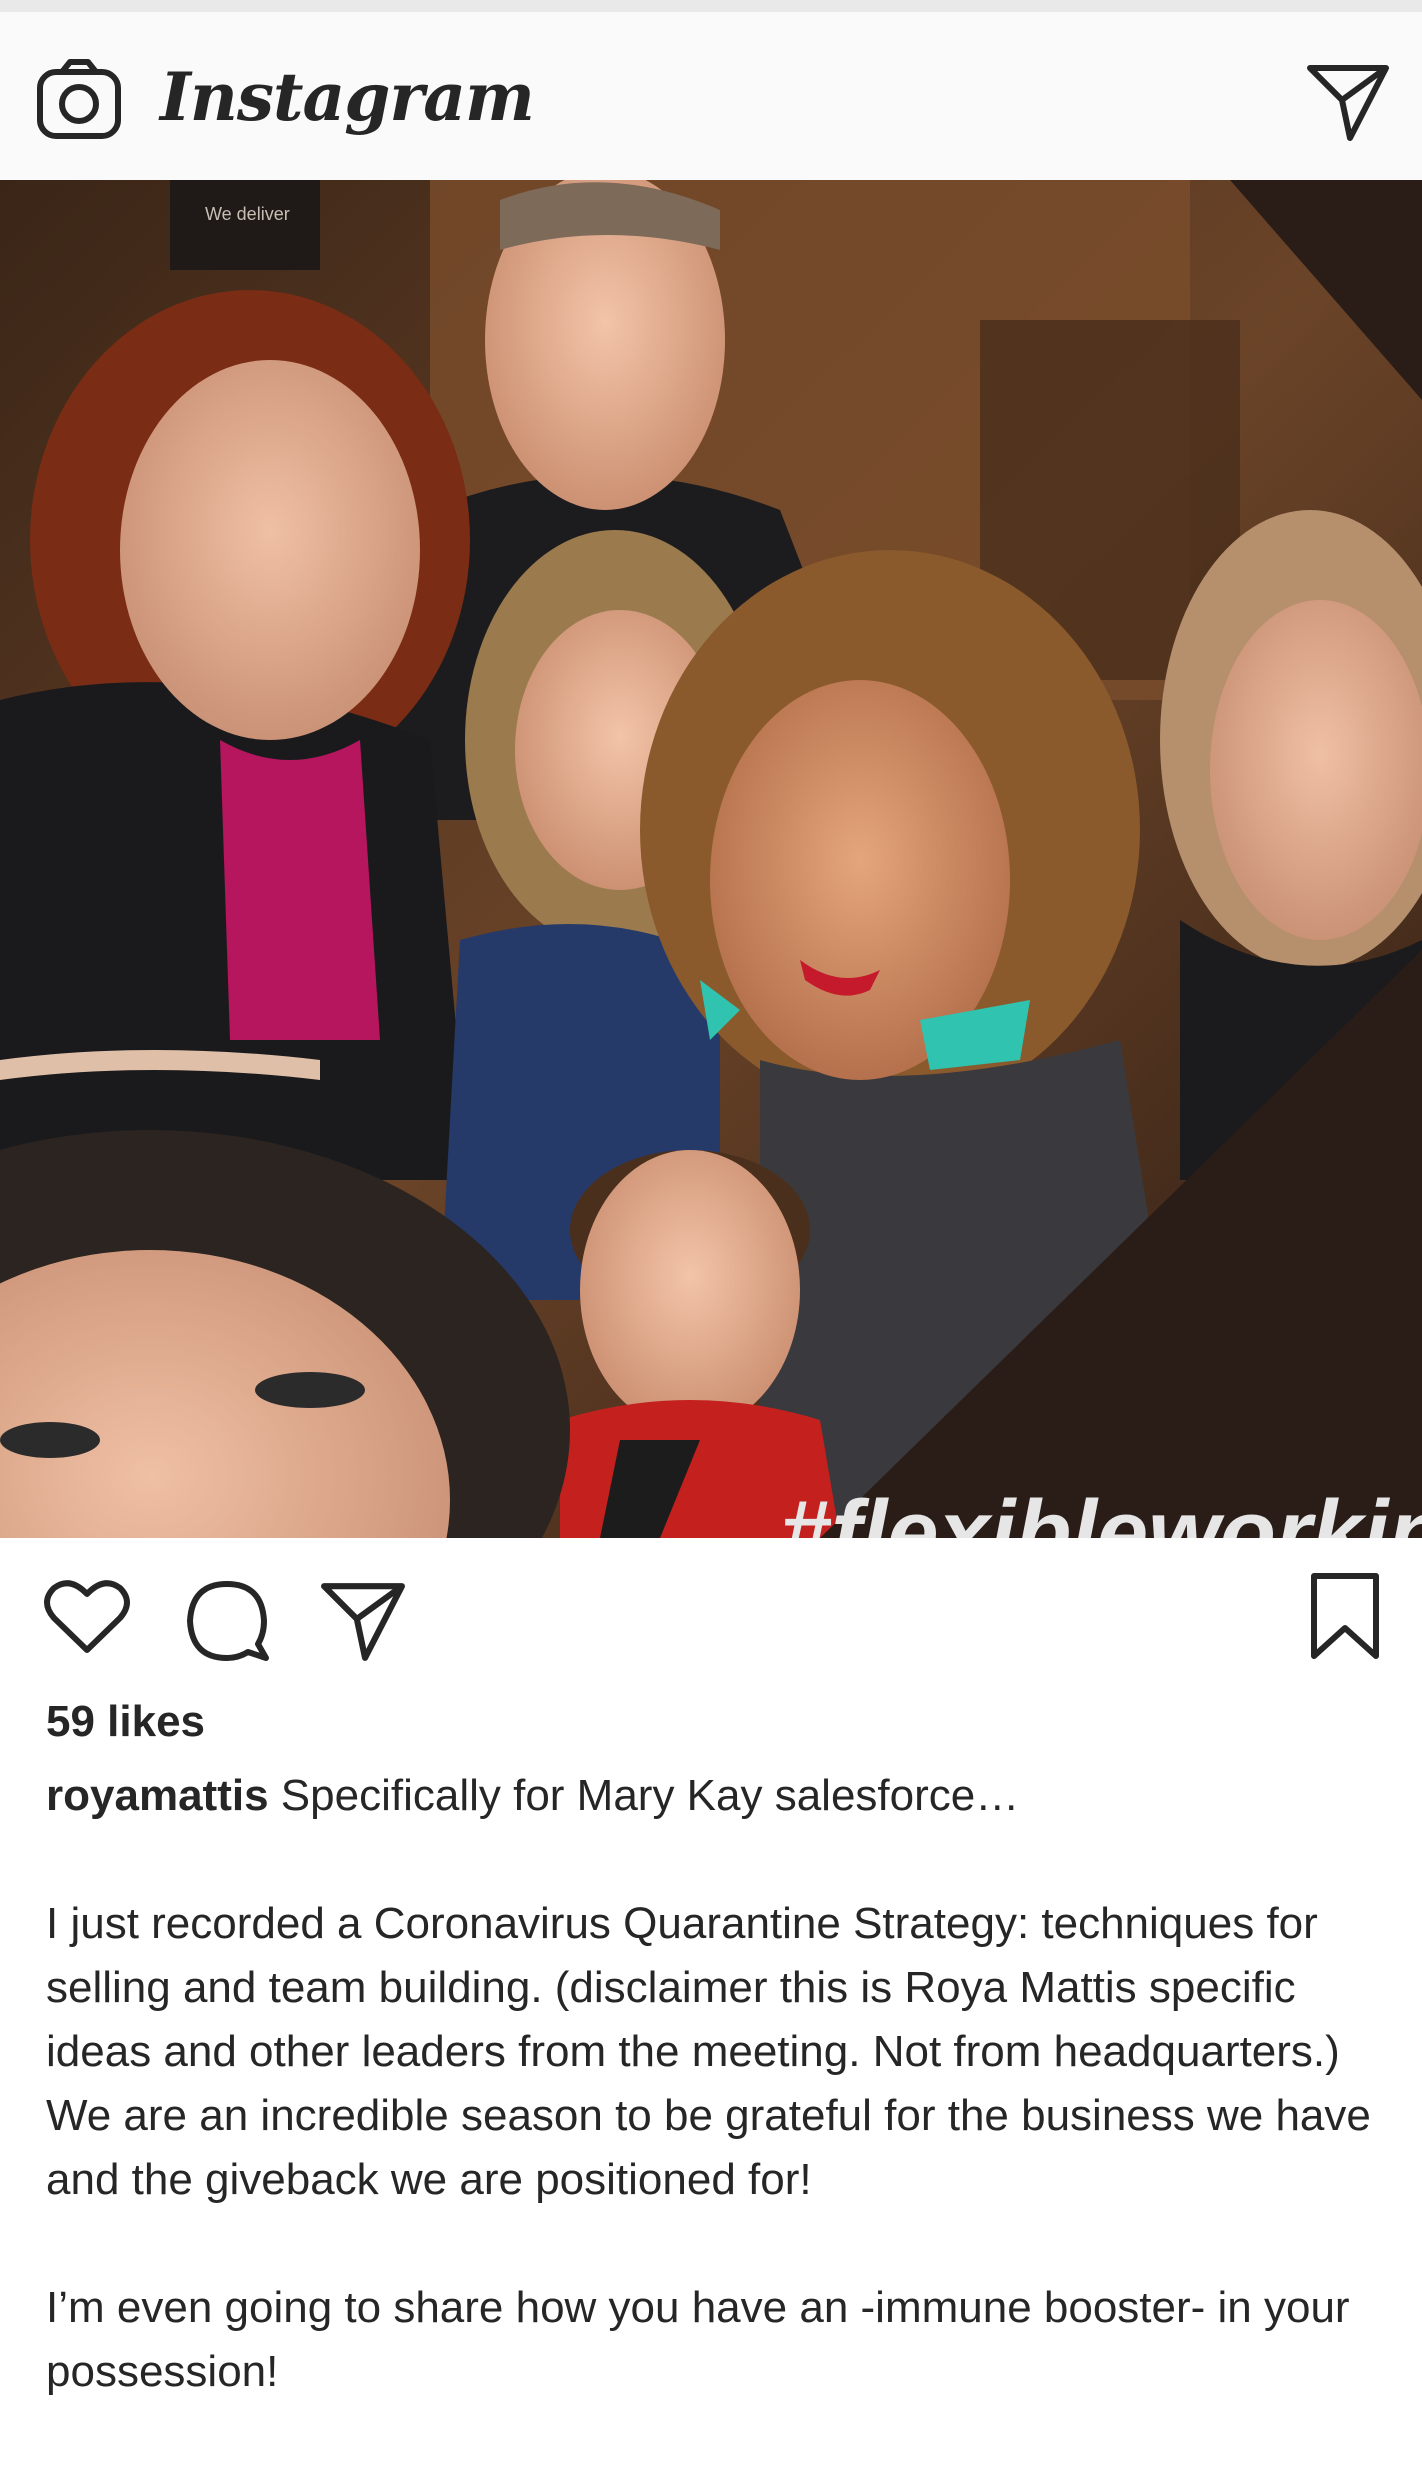 This screenshot has width=1422, height=2468. Describe the element at coordinates (87, 1617) in the screenshot. I see `heart-icon` at that location.